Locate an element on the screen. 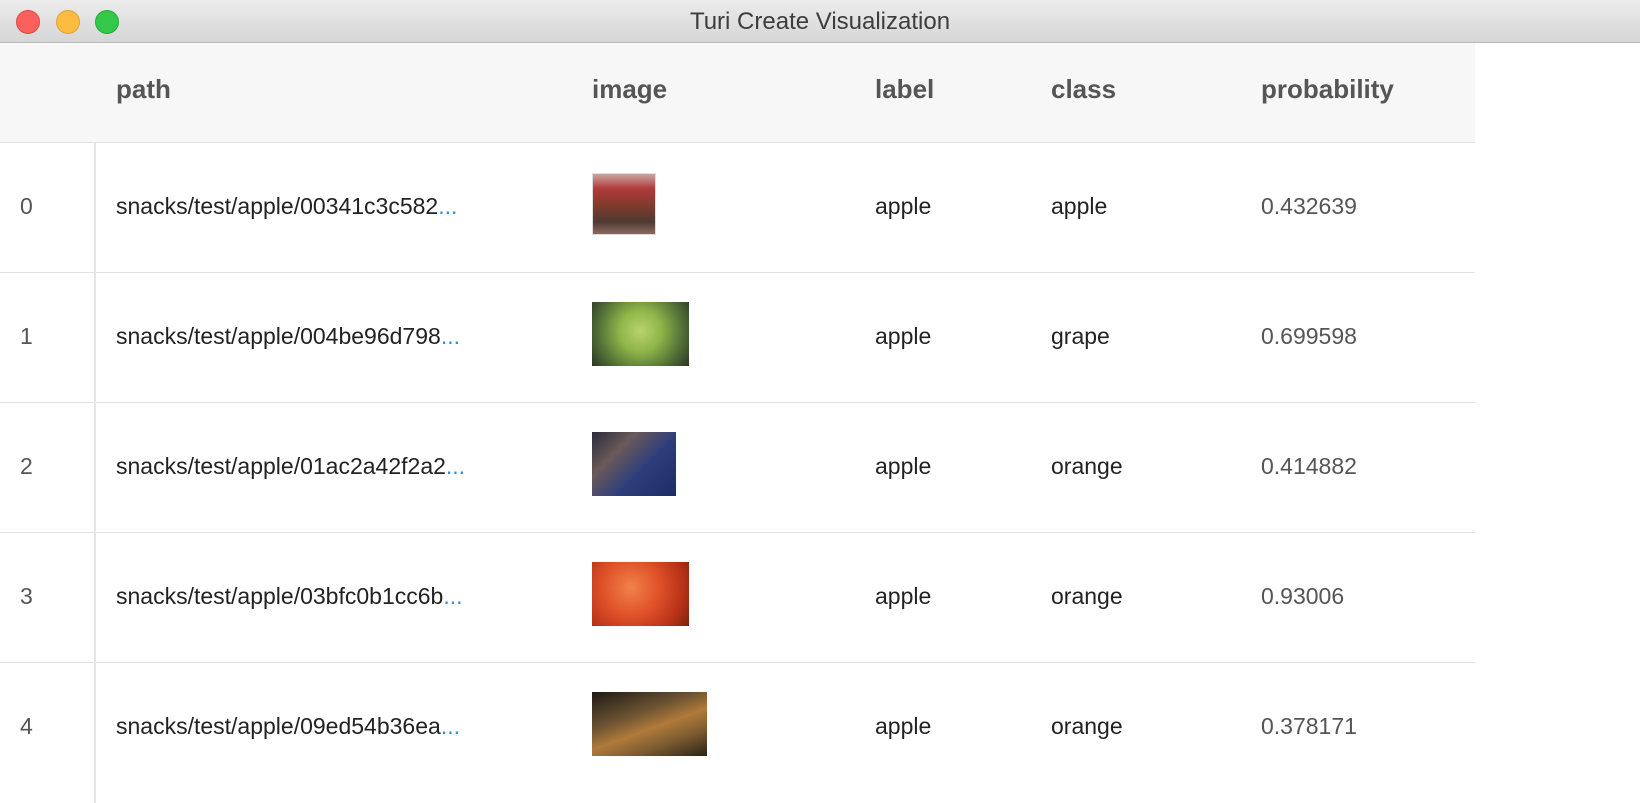 The width and height of the screenshot is (1640, 803). class-cell: apple is located at coordinates (1079, 206).